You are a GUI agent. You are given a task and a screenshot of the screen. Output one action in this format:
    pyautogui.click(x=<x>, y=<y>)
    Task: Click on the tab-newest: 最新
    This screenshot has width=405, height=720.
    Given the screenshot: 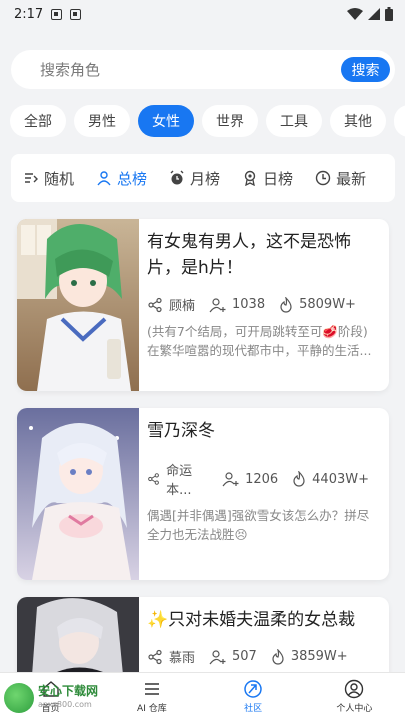 What is the action you would take?
    pyautogui.click(x=340, y=178)
    